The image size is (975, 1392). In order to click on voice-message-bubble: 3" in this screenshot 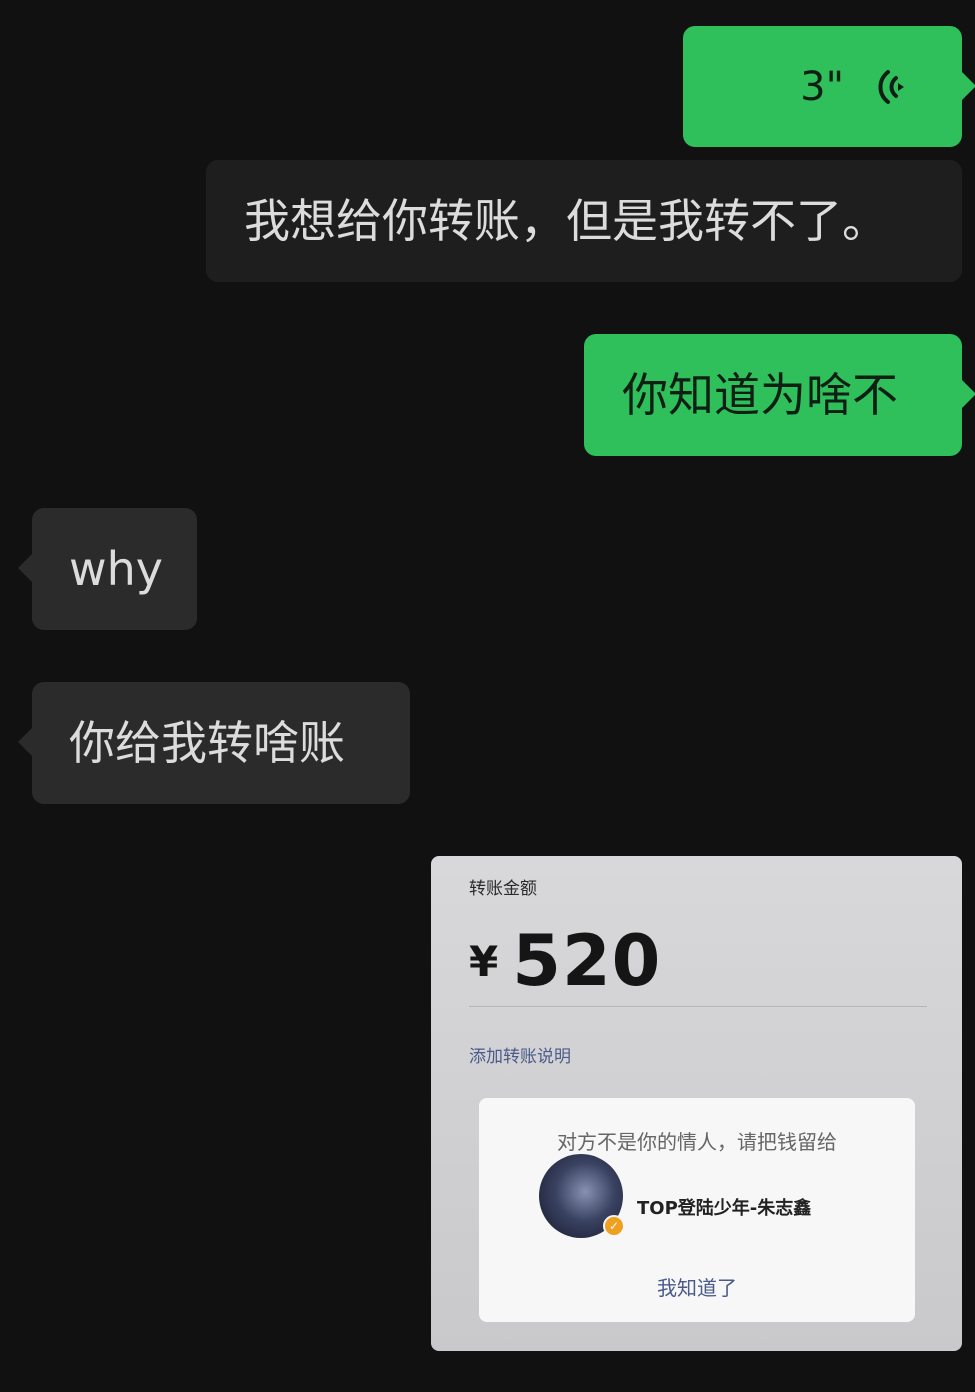, I will do `click(829, 86)`.